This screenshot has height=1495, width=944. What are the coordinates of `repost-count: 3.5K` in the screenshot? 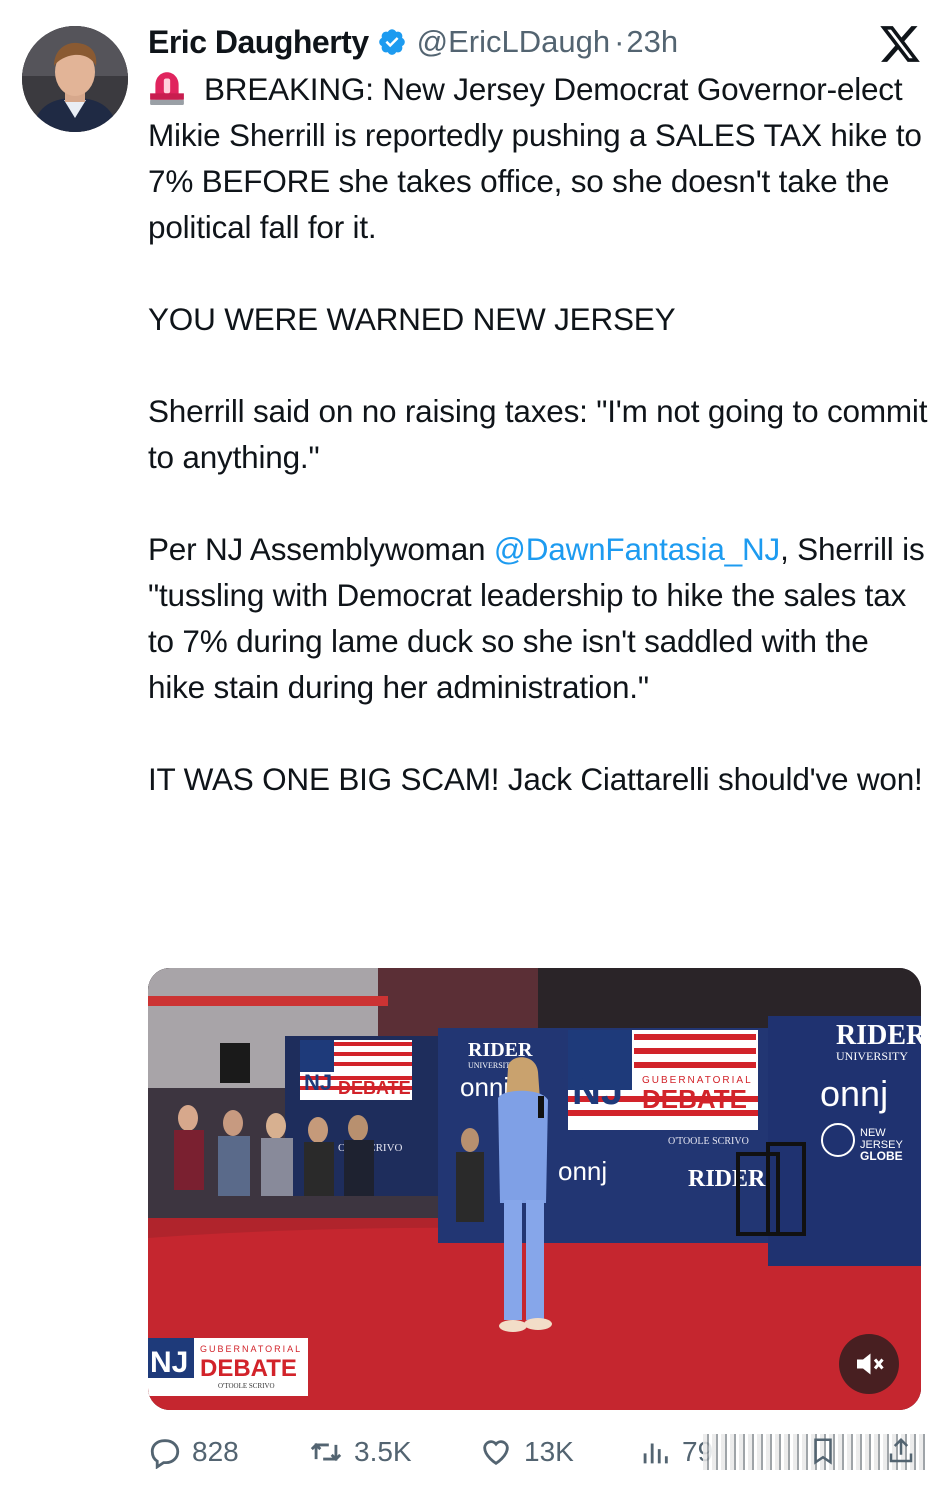 It's located at (383, 1451).